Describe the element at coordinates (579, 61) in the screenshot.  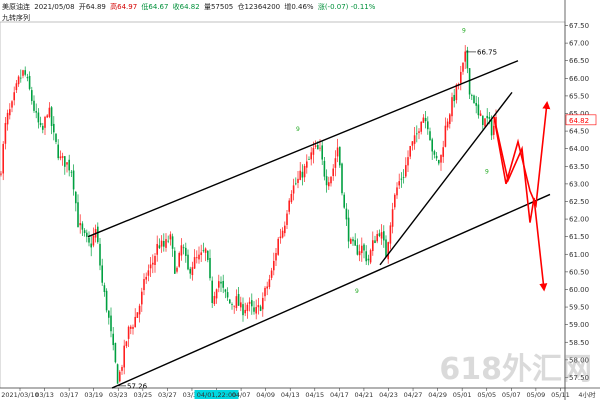
I see `y-tick-label: 66.50` at that location.